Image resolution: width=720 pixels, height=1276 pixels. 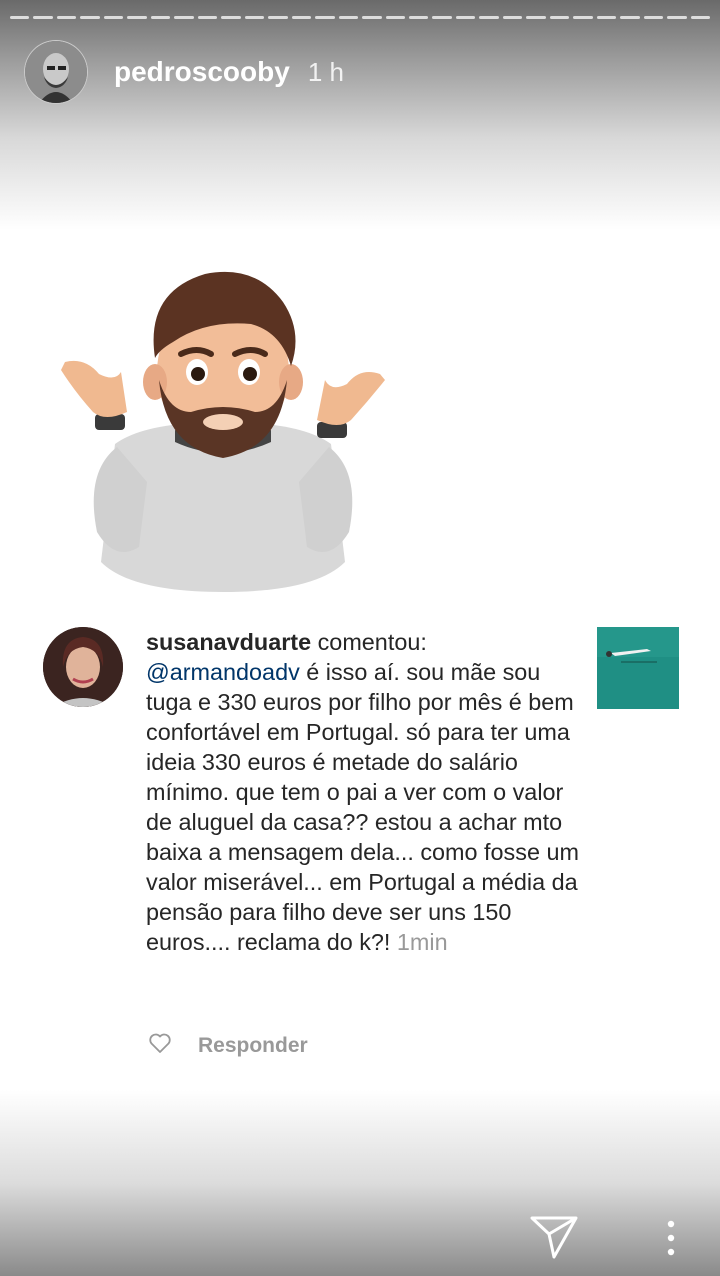 I want to click on comment-actions: Responder, so click(x=228, y=1045).